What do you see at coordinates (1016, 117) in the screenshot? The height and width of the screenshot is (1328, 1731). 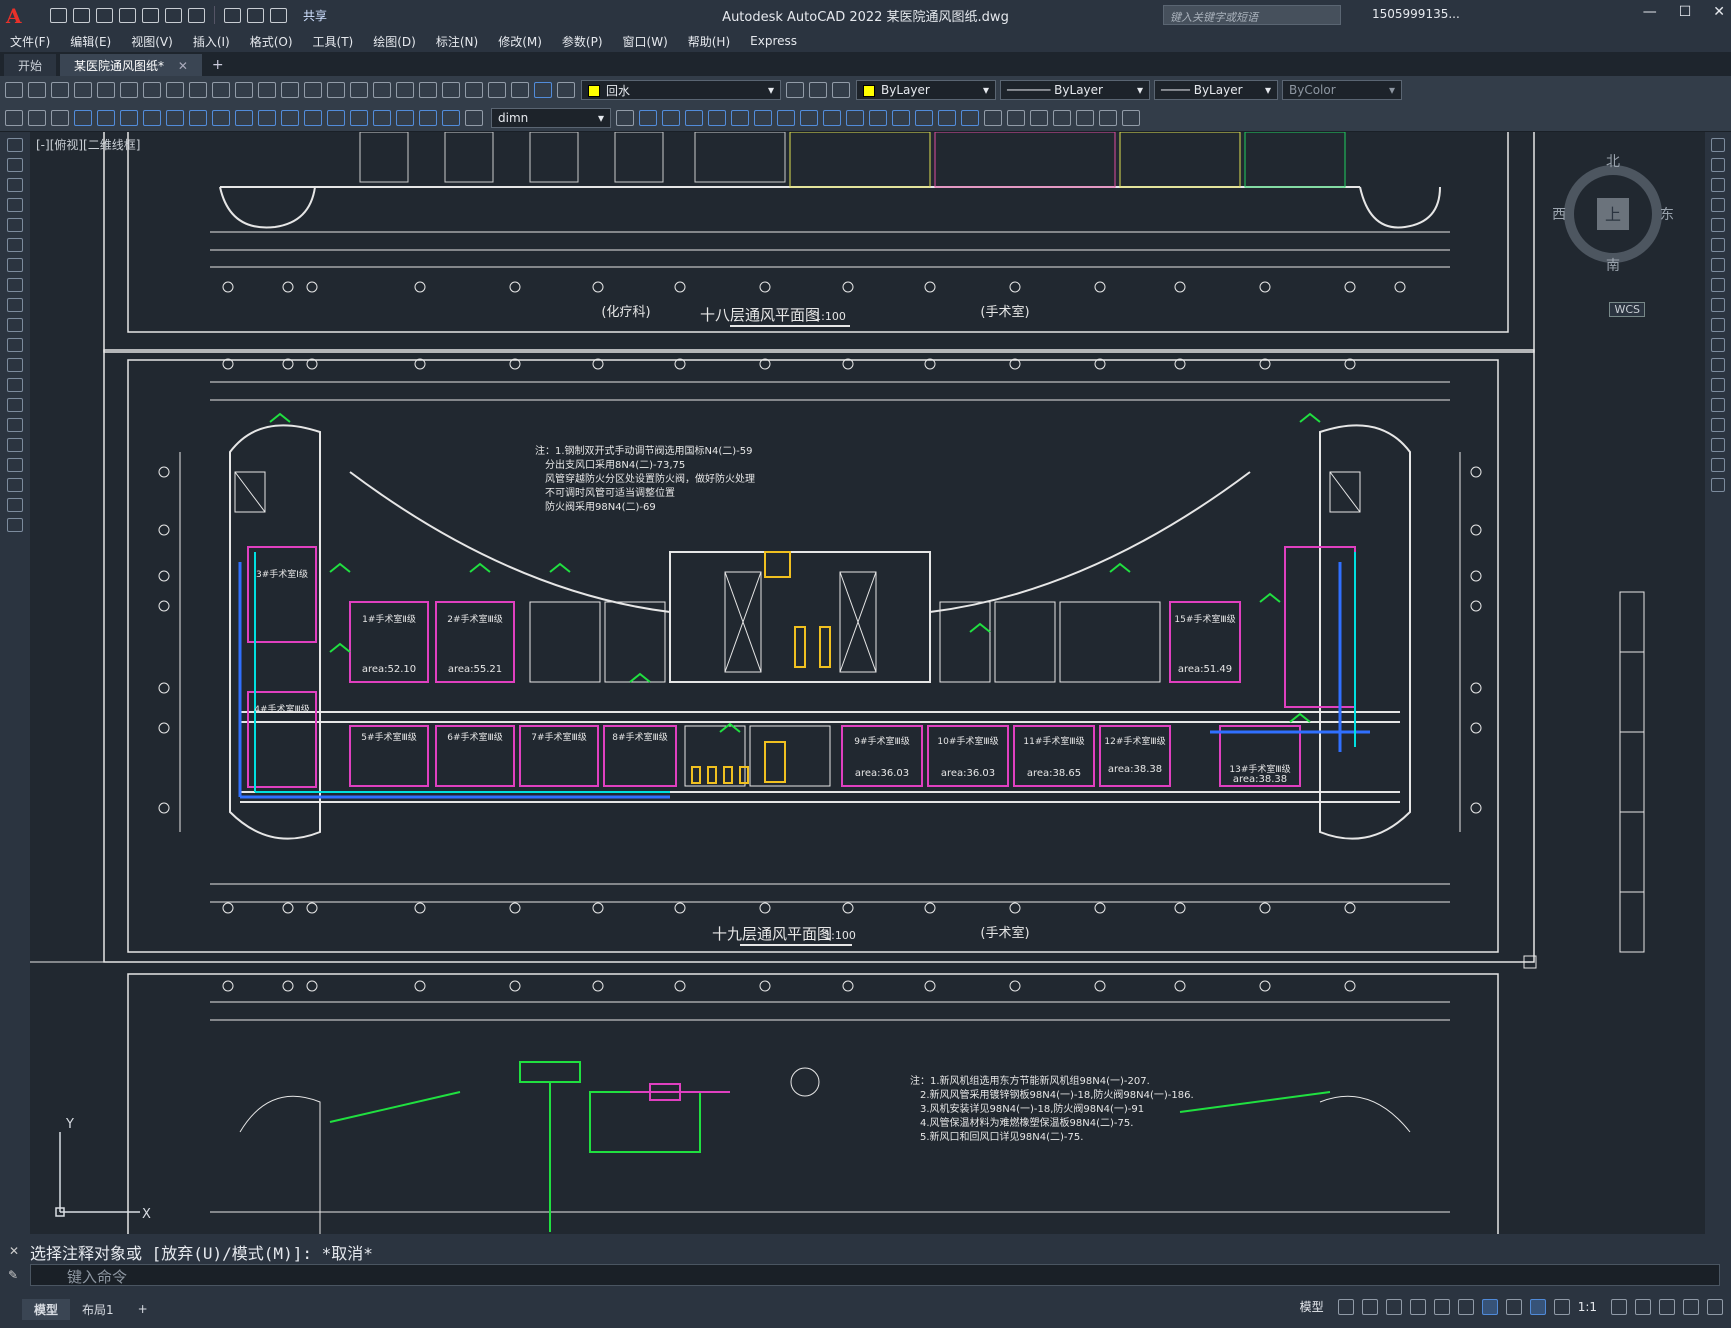 I see `ungroup-icon` at bounding box center [1016, 117].